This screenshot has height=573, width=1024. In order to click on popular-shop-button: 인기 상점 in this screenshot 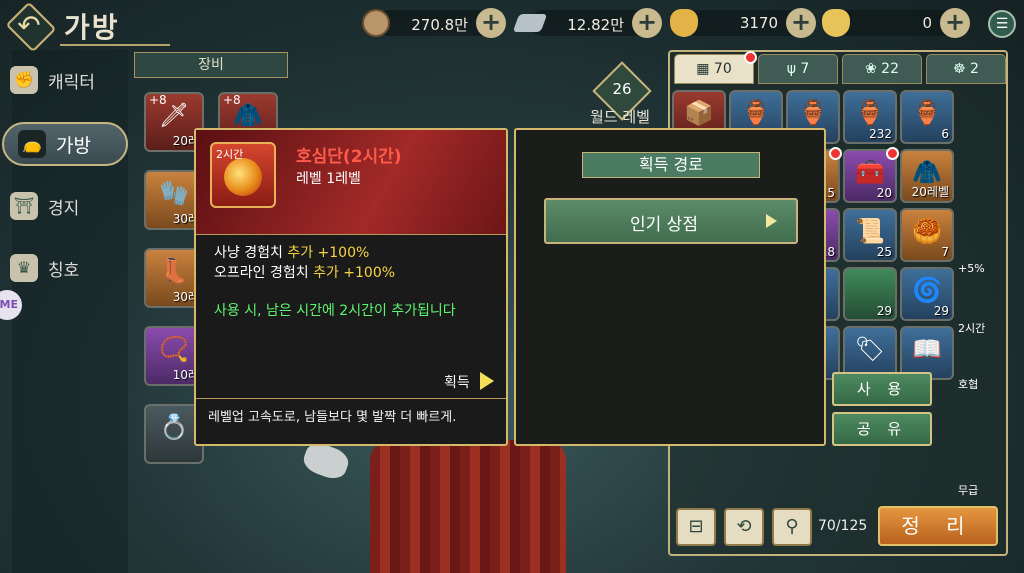, I will do `click(671, 221)`.